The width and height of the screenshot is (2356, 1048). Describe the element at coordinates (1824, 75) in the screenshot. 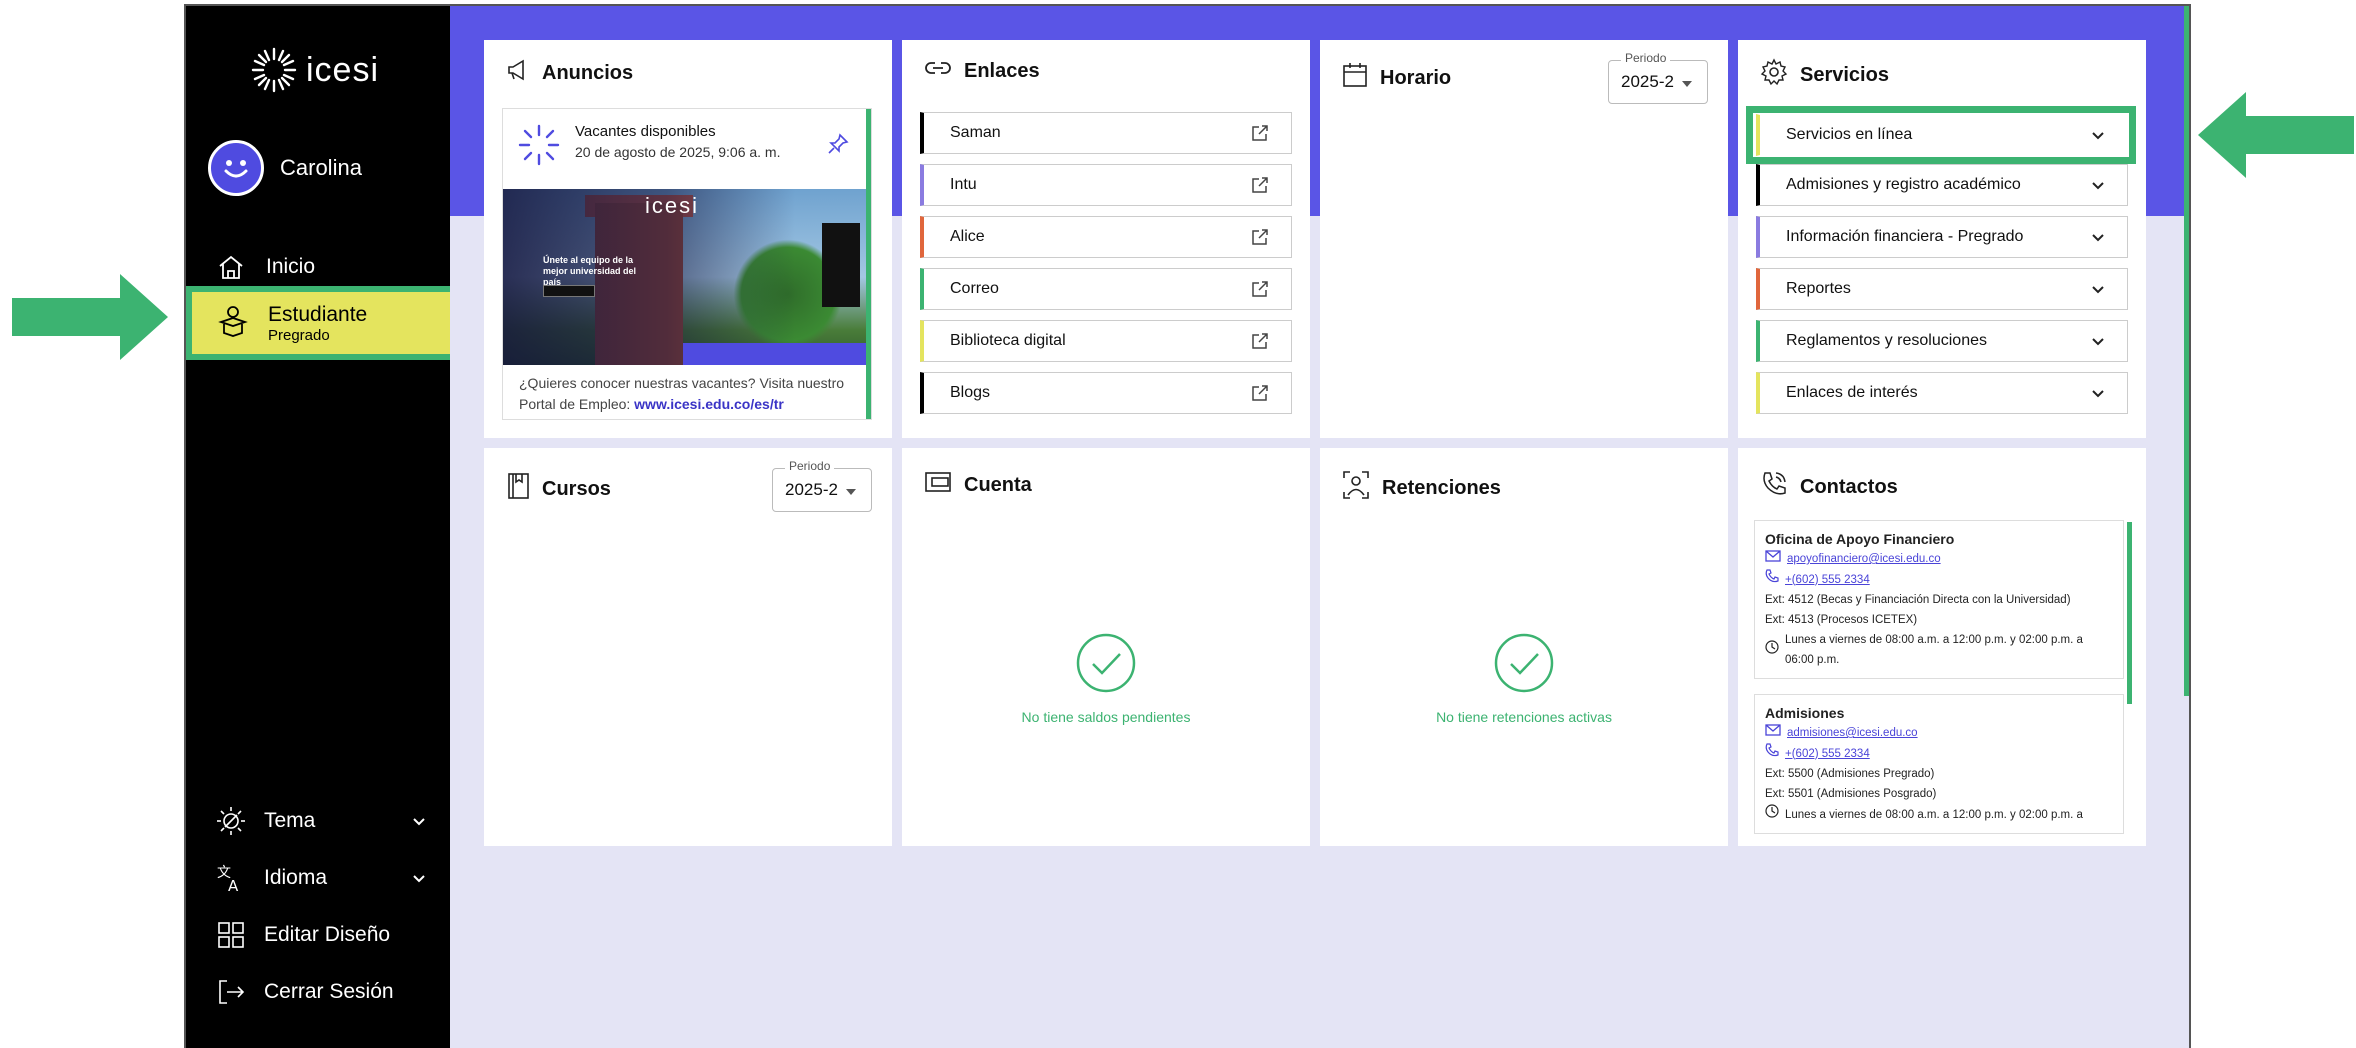

I see `card-title-servicios: Servicios` at that location.